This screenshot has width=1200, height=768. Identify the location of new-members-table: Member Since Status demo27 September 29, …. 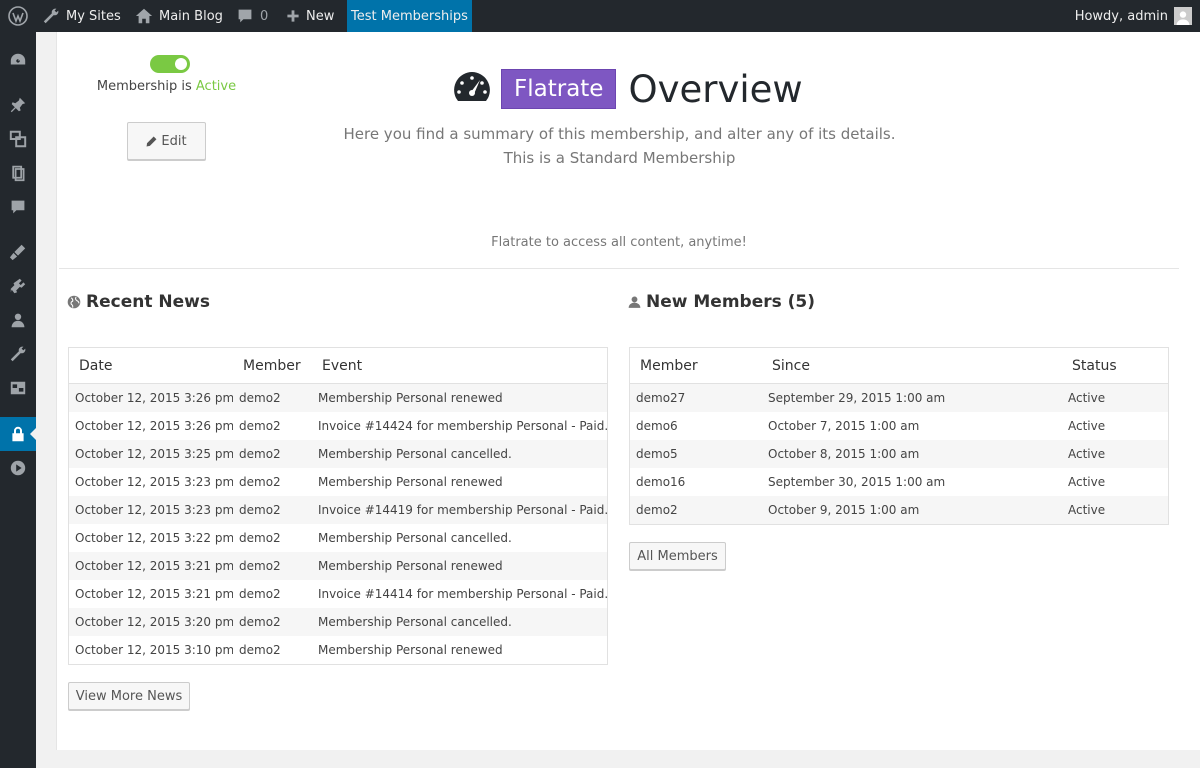
(899, 436).